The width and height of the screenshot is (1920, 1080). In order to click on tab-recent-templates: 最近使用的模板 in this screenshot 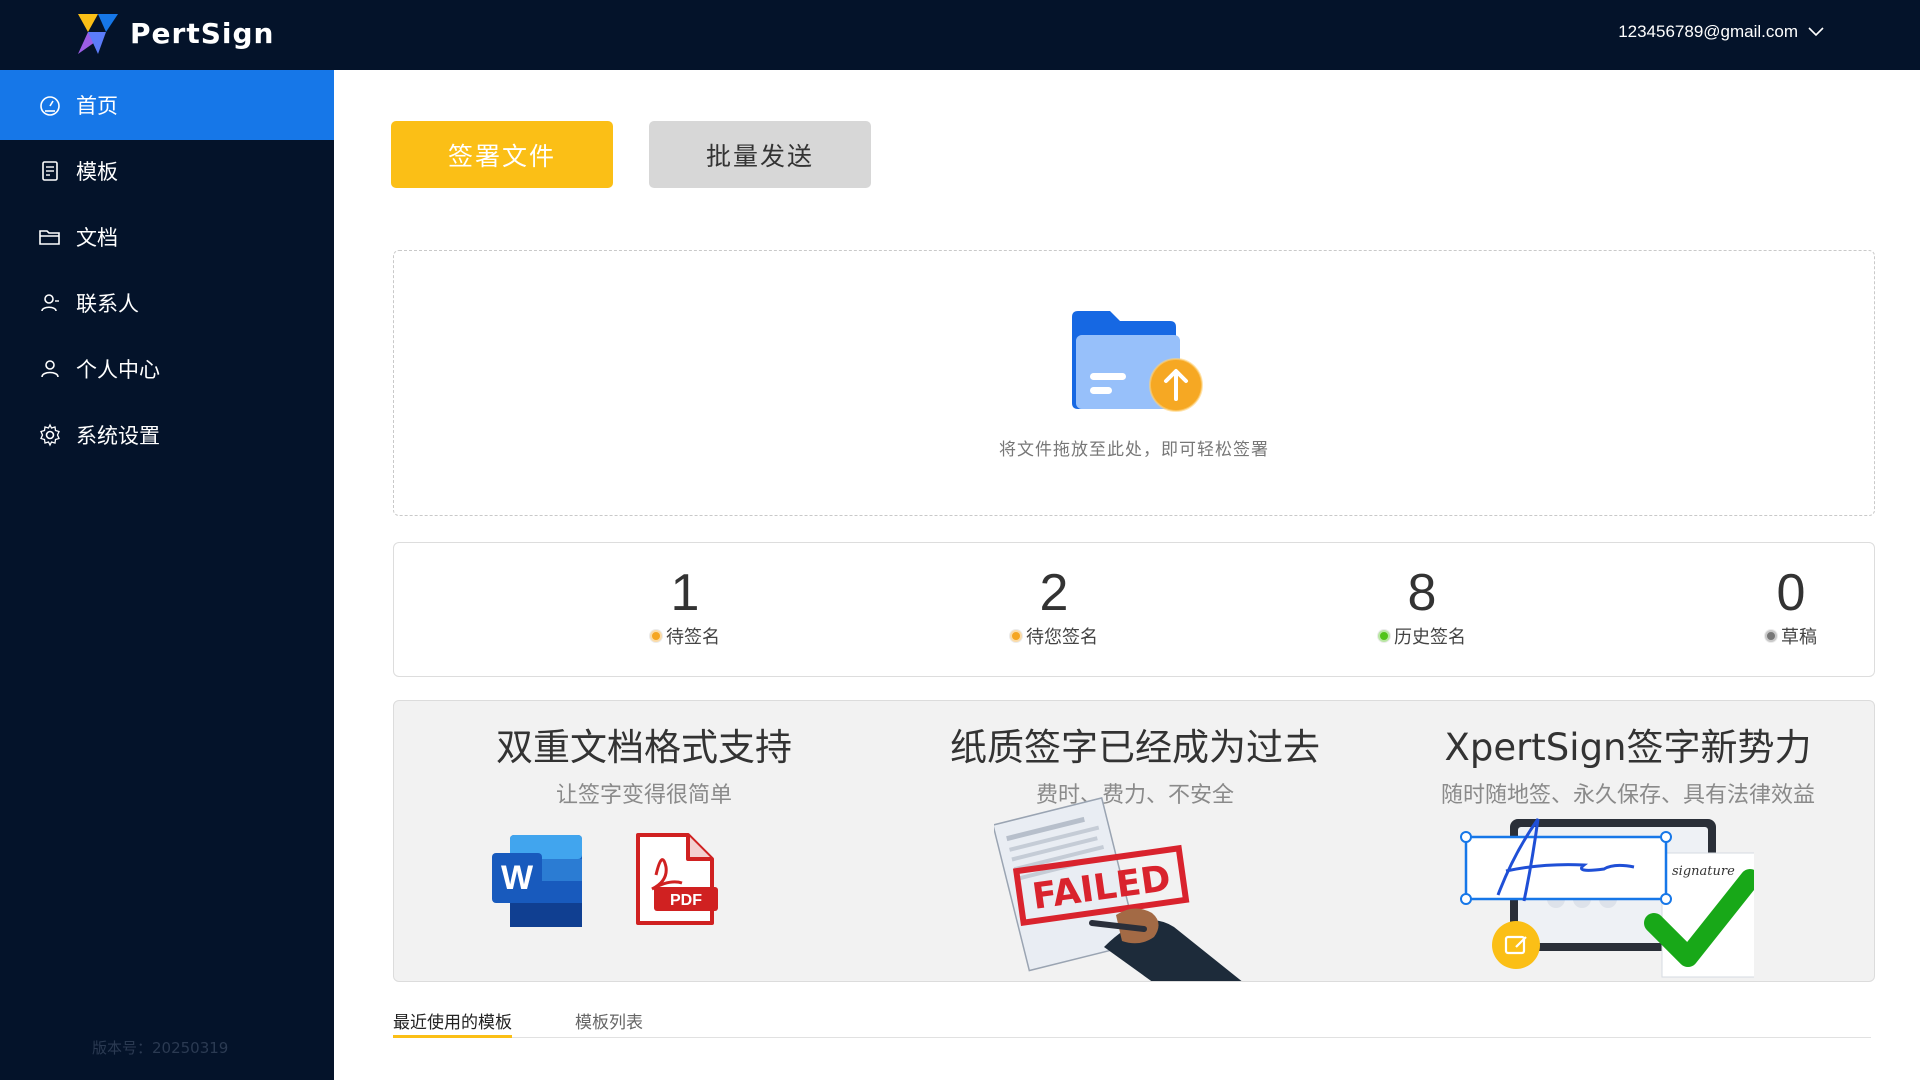, I will do `click(452, 1023)`.